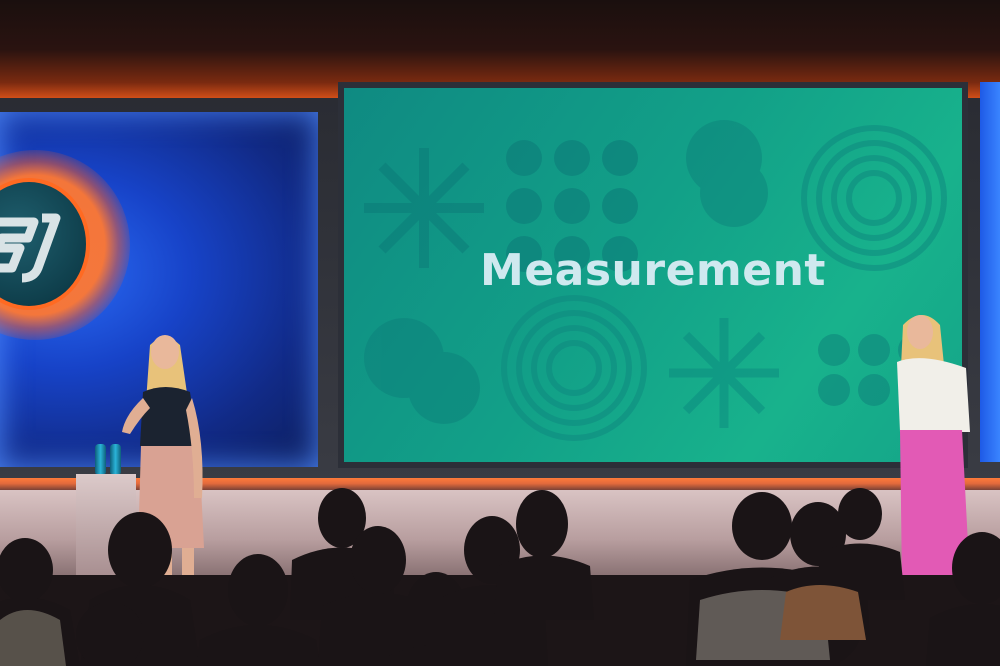 This screenshot has height=666, width=1000. Describe the element at coordinates (933, 448) in the screenshot. I see `right-speaker` at that location.